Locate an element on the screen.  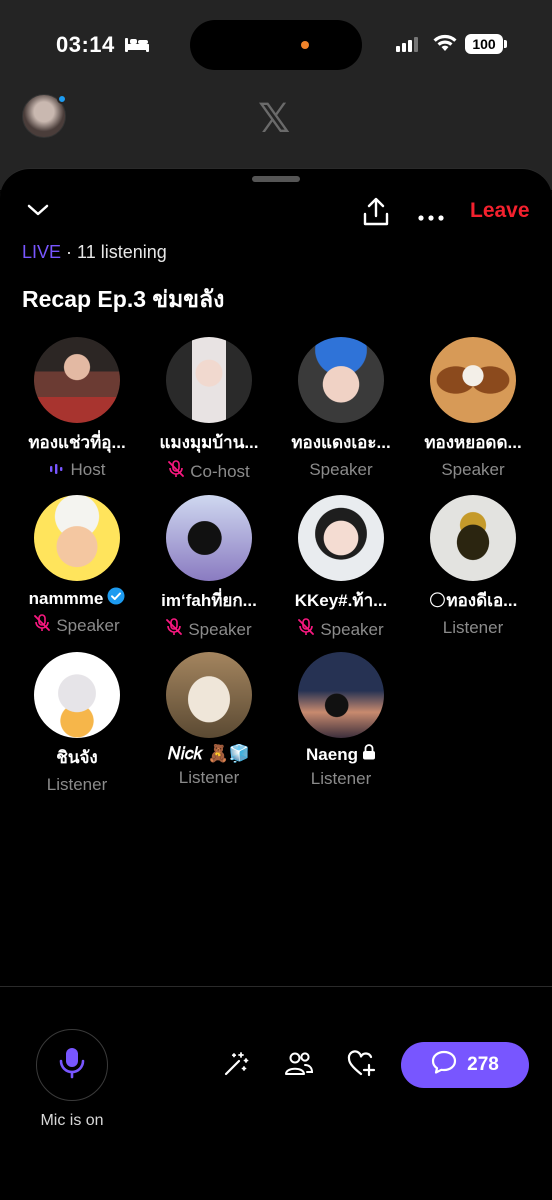
participant-name: Naeng is located at coordinates (332, 754).